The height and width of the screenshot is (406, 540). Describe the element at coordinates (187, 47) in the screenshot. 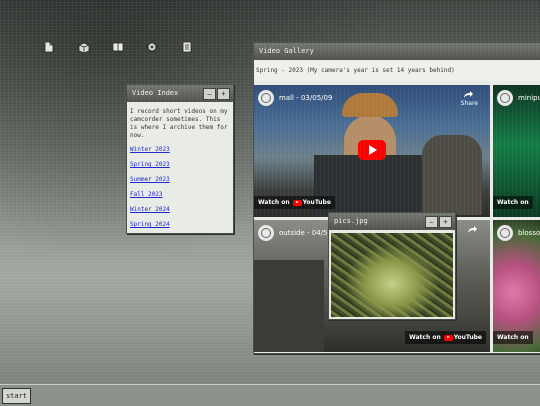

I see `archive-icon` at that location.